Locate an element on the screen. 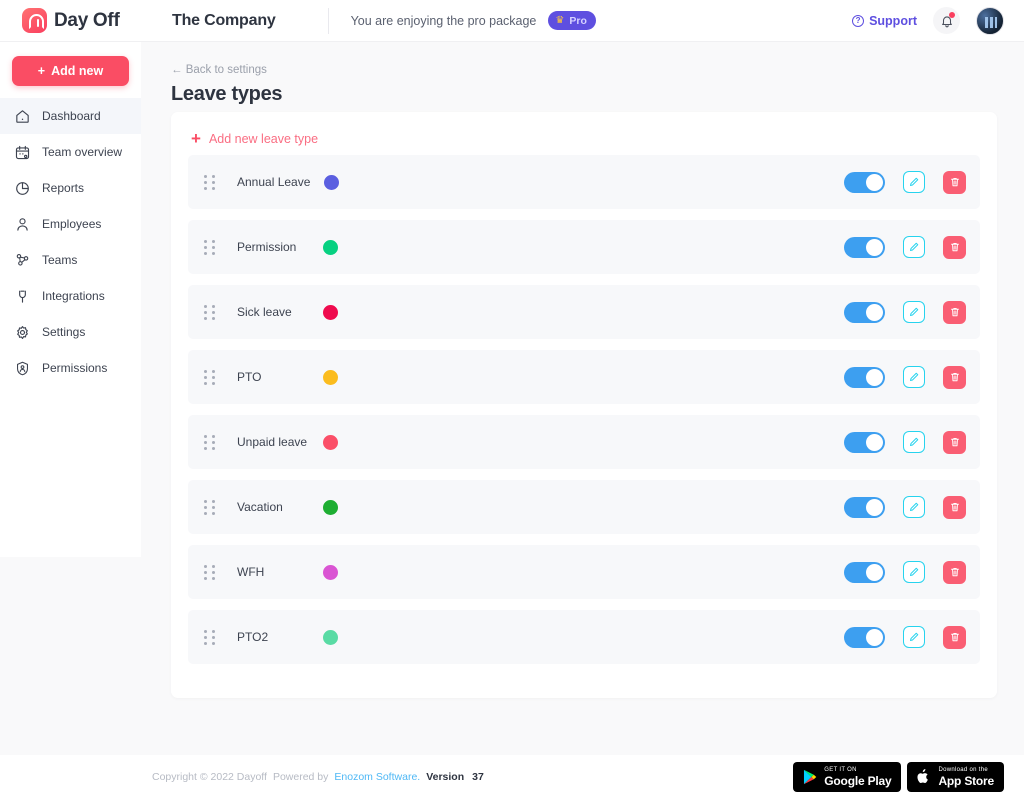 This screenshot has height=798, width=1024. gear-icon is located at coordinates (22, 332).